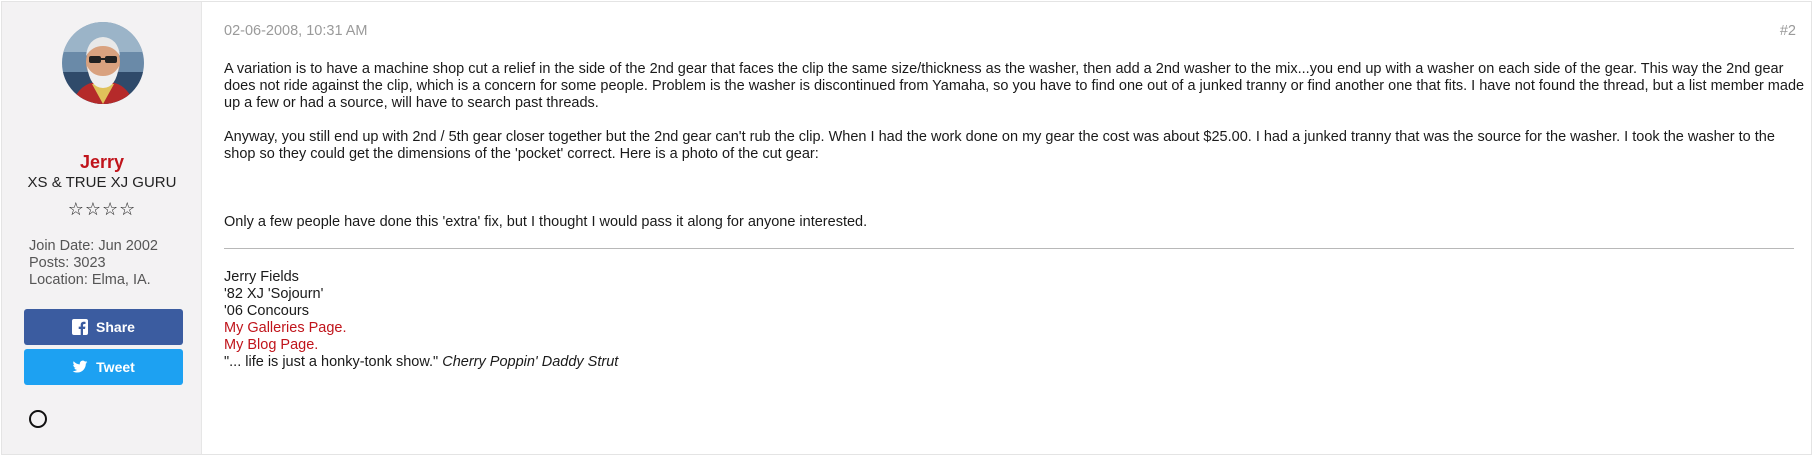  Describe the element at coordinates (115, 327) in the screenshot. I see `share-label: Share` at that location.